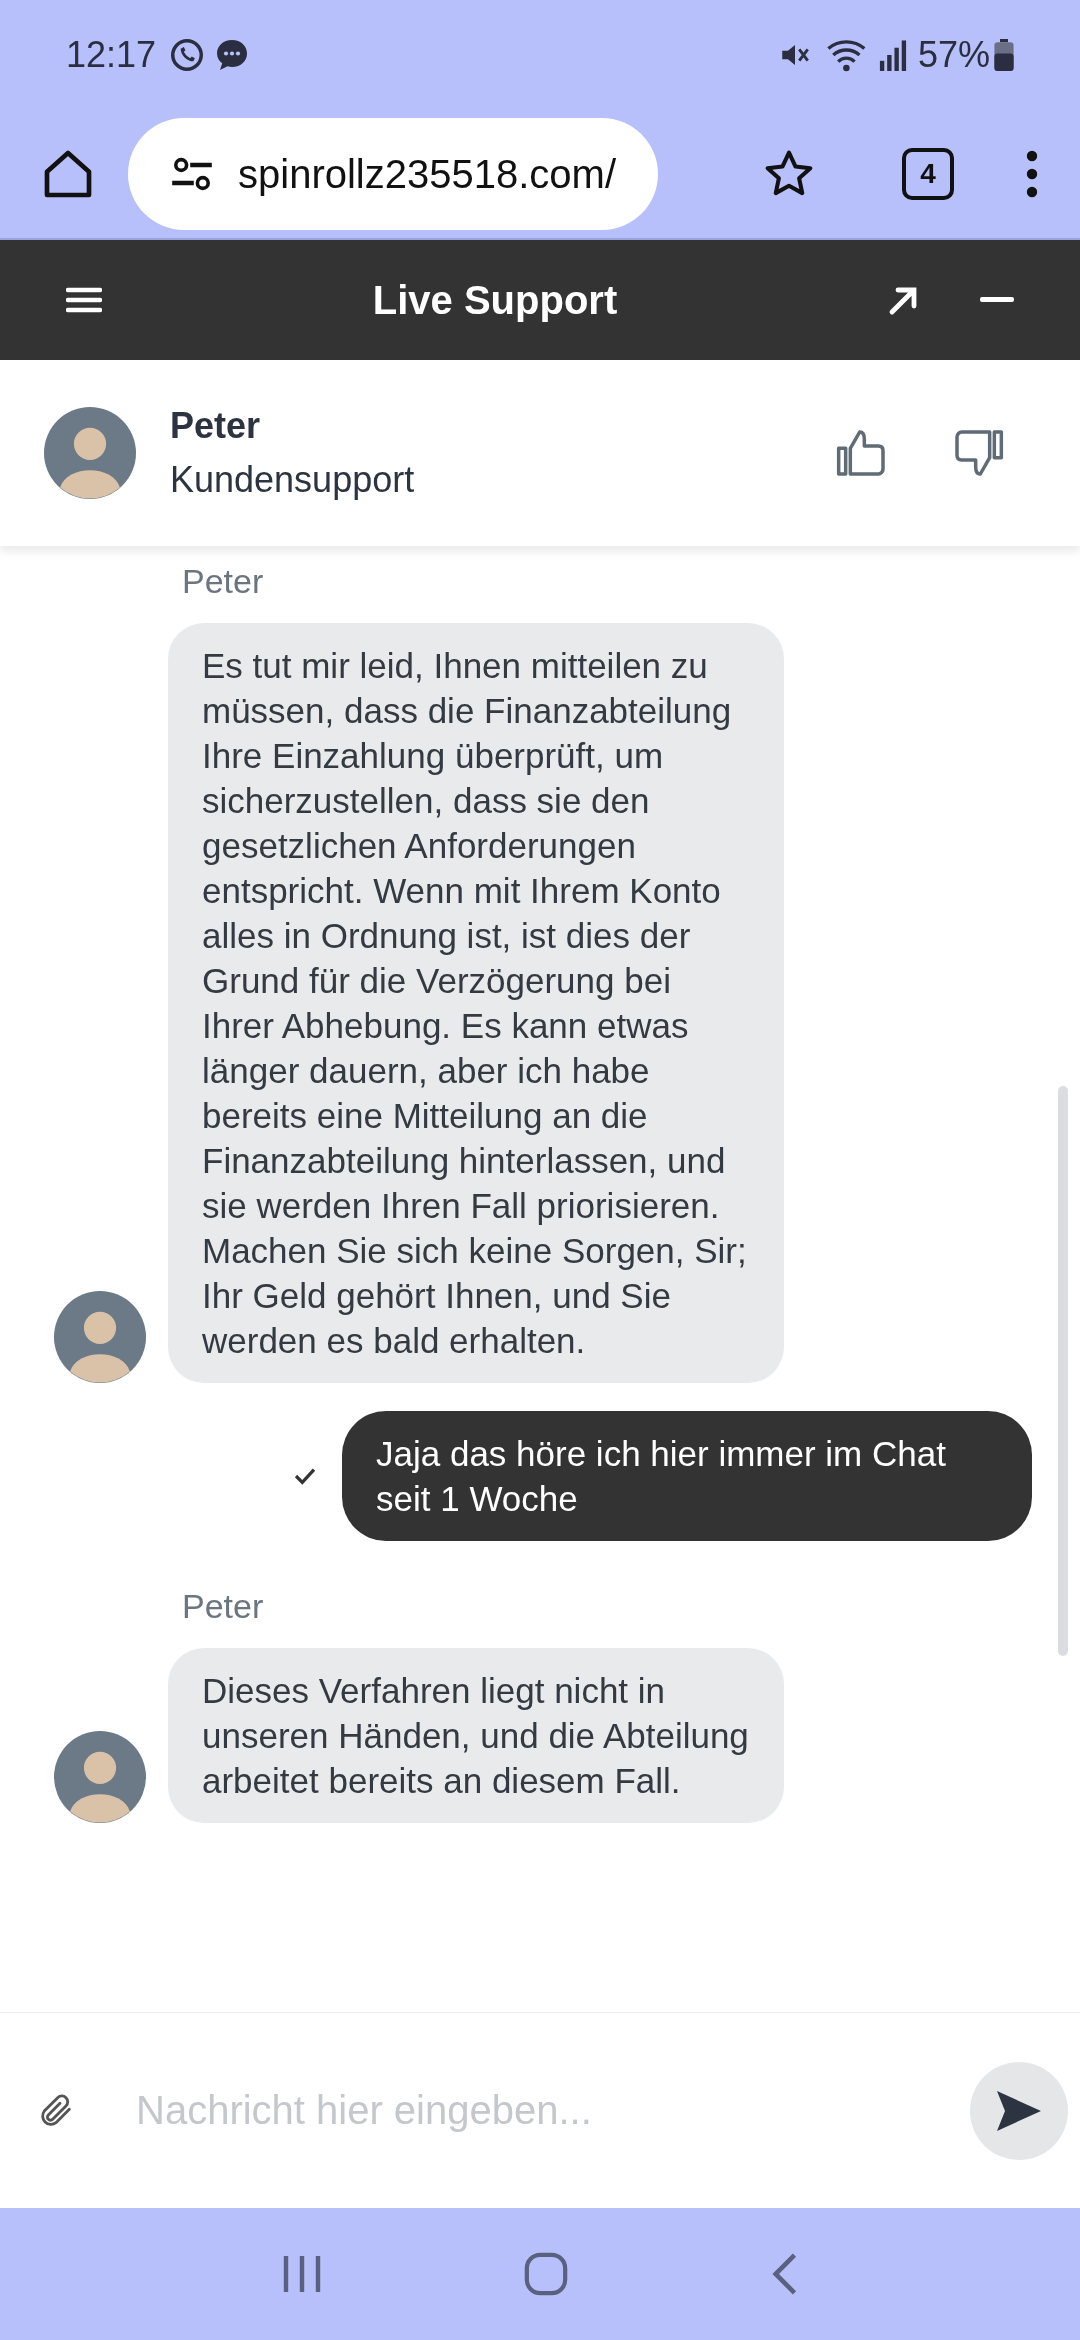  What do you see at coordinates (928, 174) in the screenshot?
I see `tab-count-button: 4` at bounding box center [928, 174].